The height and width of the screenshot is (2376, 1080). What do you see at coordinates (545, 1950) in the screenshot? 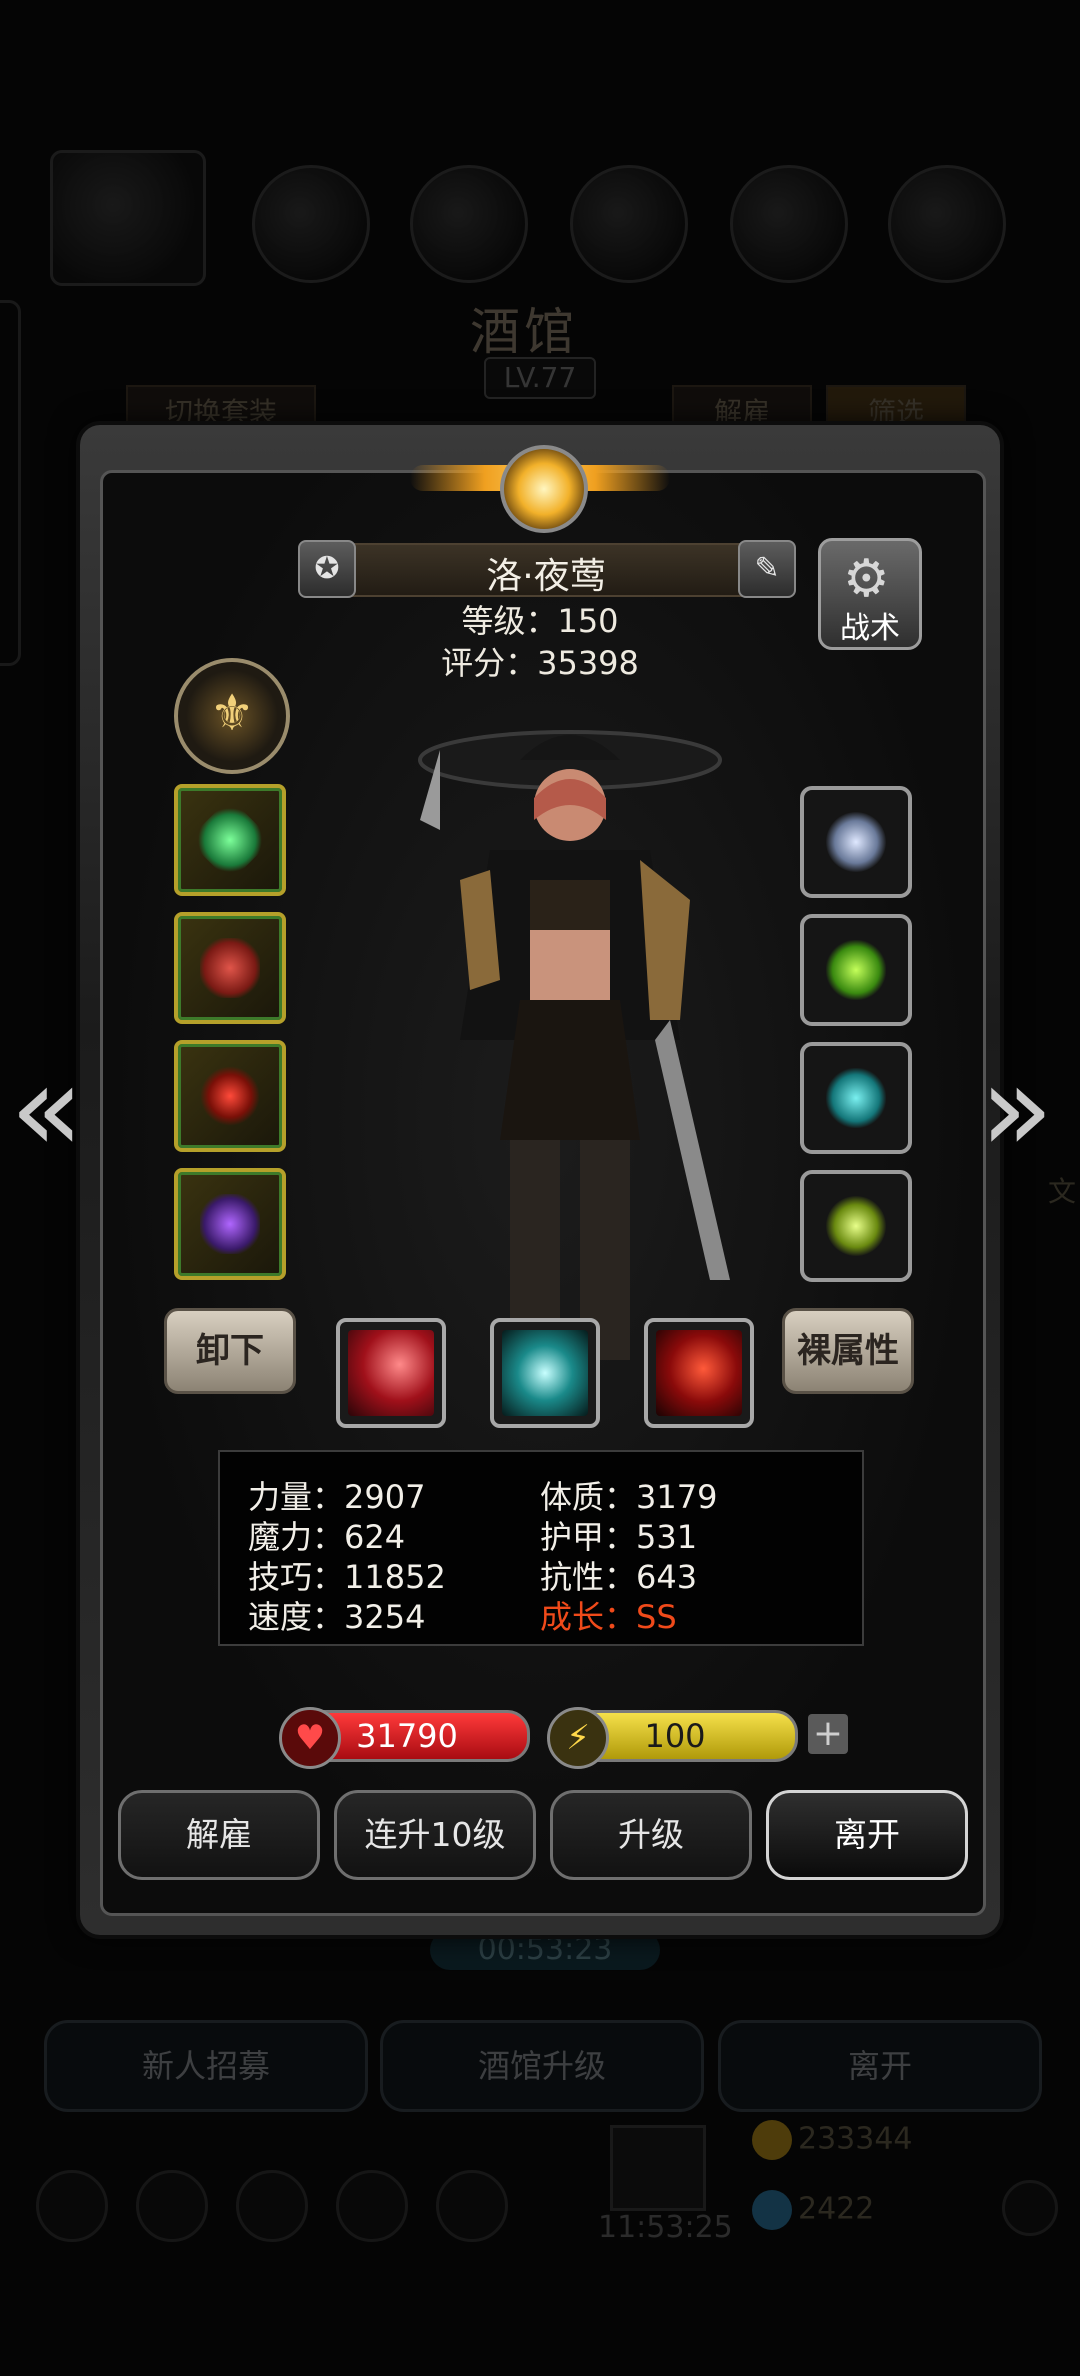
I see `recruit-timer: 00:53:23` at bounding box center [545, 1950].